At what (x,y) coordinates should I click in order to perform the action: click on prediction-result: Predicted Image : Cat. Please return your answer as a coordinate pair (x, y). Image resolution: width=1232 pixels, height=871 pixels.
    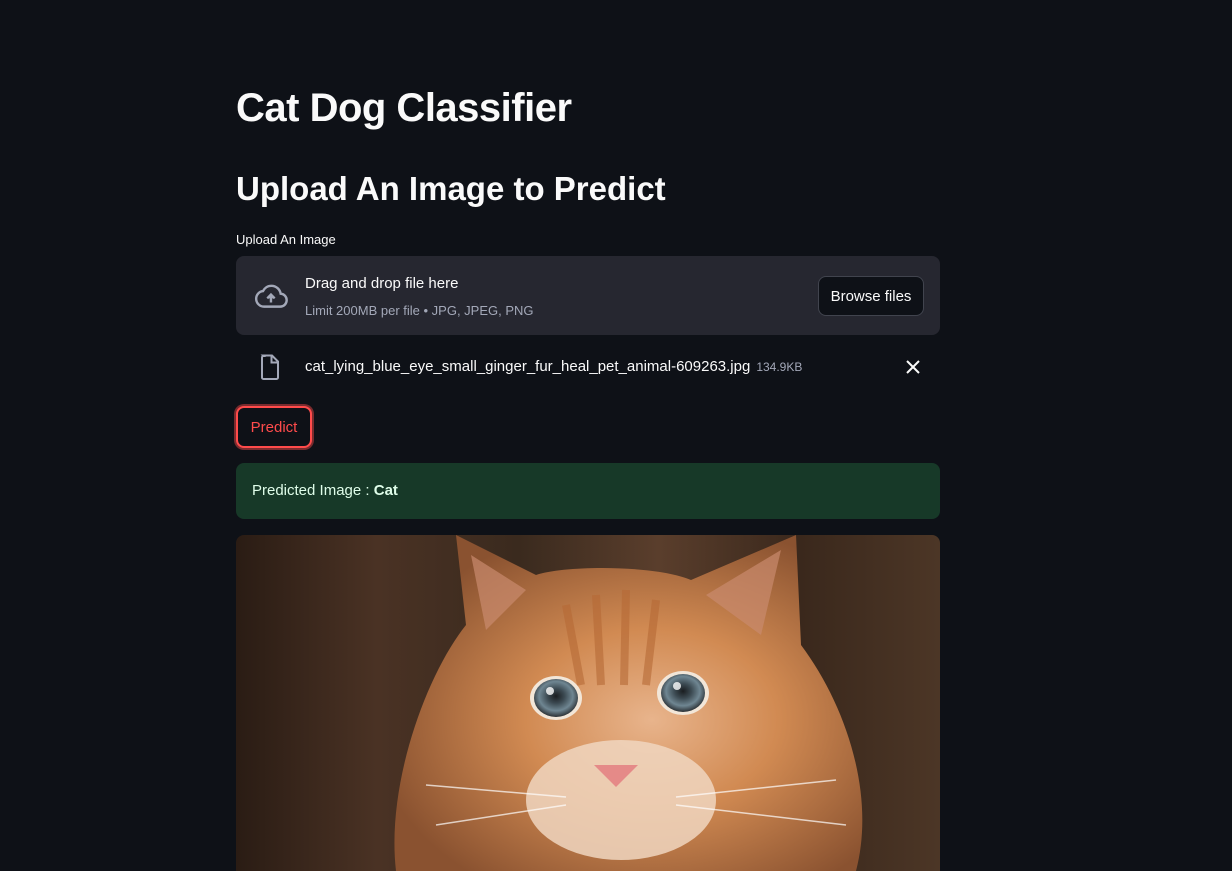
    Looking at the image, I should click on (588, 491).